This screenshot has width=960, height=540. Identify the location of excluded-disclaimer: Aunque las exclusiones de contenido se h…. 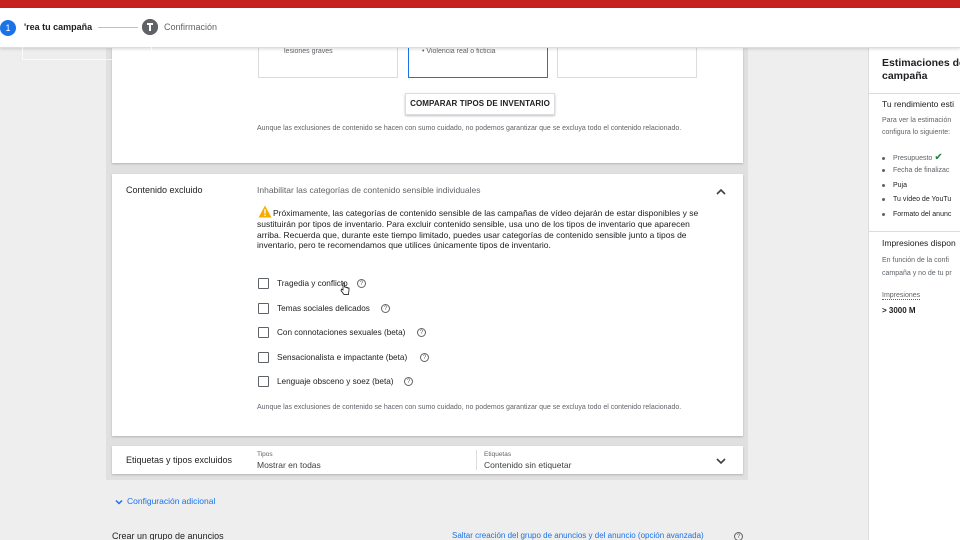
(469, 407).